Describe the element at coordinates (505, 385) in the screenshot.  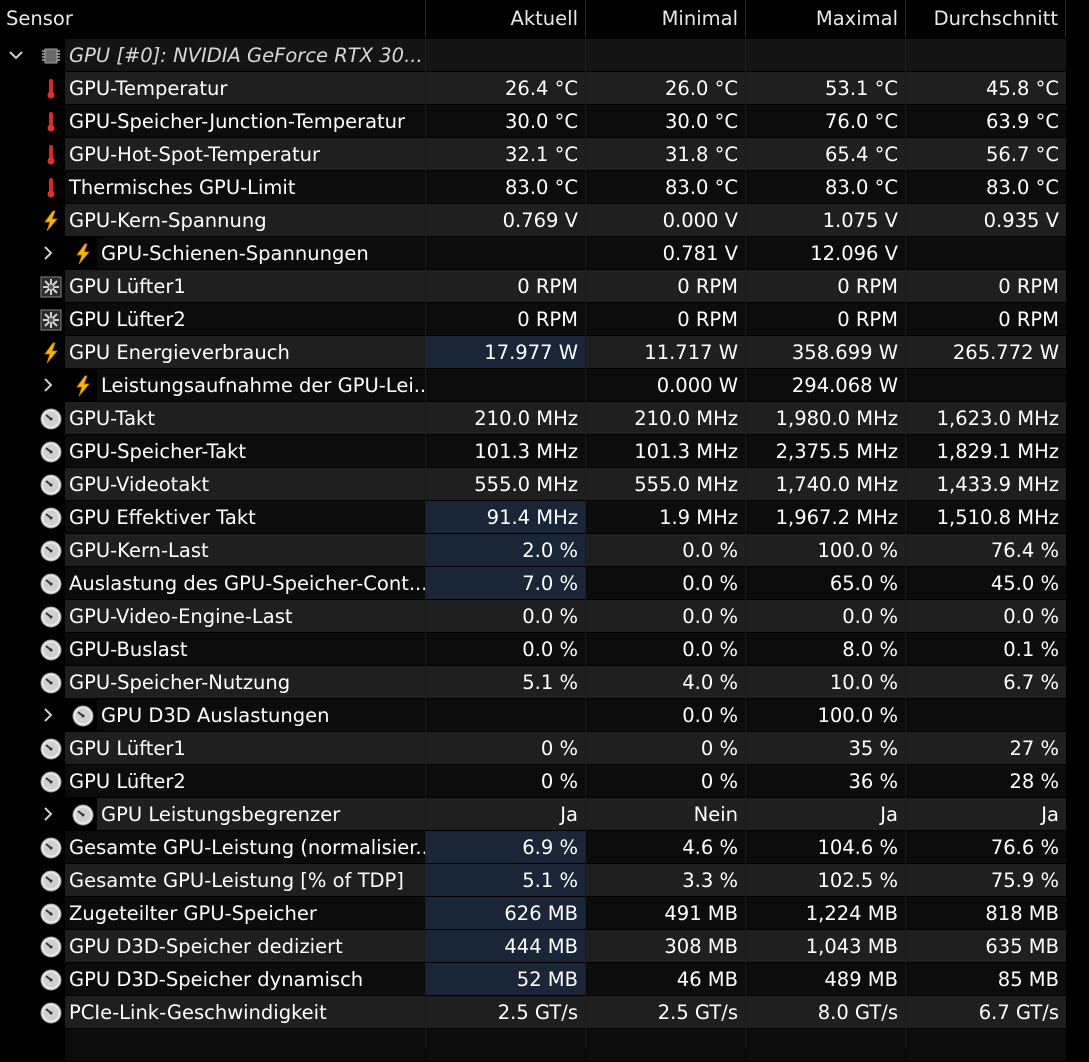
I see `value-current` at that location.